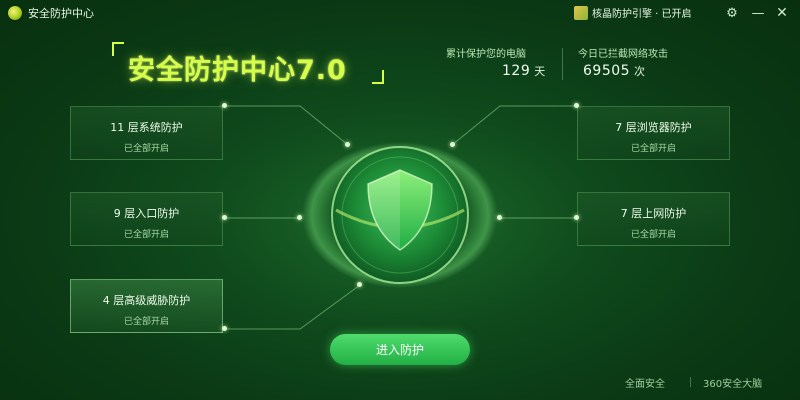  Describe the element at coordinates (146, 235) in the screenshot. I see `entry-protection-status: 已全部开启` at that location.